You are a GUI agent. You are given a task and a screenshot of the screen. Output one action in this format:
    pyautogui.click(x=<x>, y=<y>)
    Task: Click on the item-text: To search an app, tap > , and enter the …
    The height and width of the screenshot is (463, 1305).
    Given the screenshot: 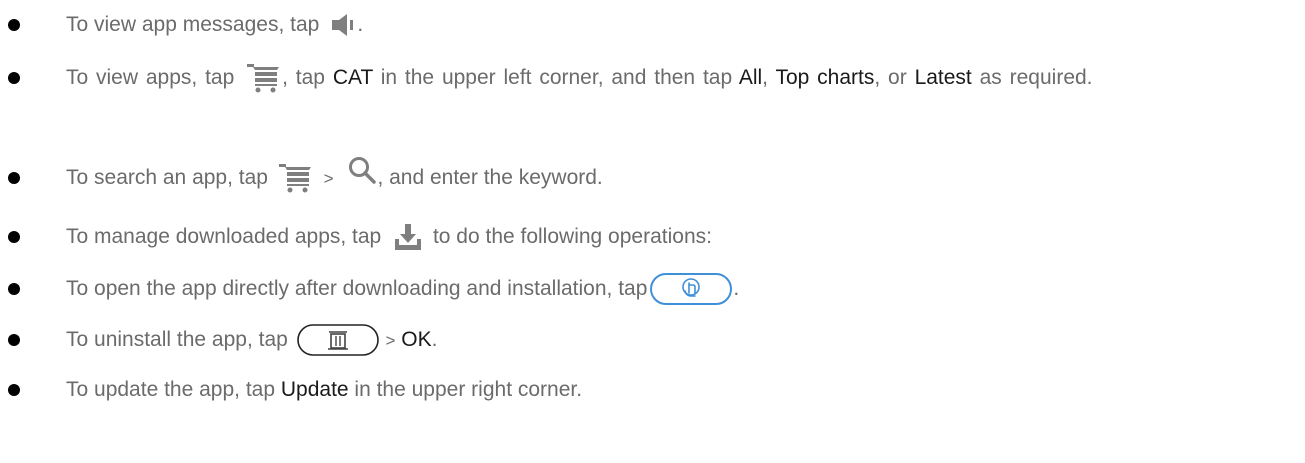 What is the action you would take?
    pyautogui.click(x=677, y=177)
    